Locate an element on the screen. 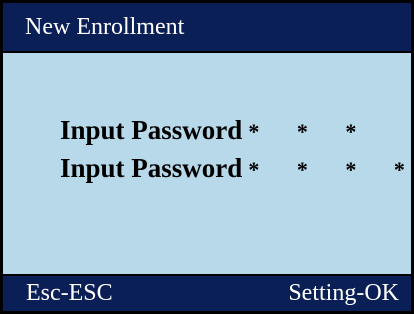  ok-hint: Setting-OK is located at coordinates (343, 293).